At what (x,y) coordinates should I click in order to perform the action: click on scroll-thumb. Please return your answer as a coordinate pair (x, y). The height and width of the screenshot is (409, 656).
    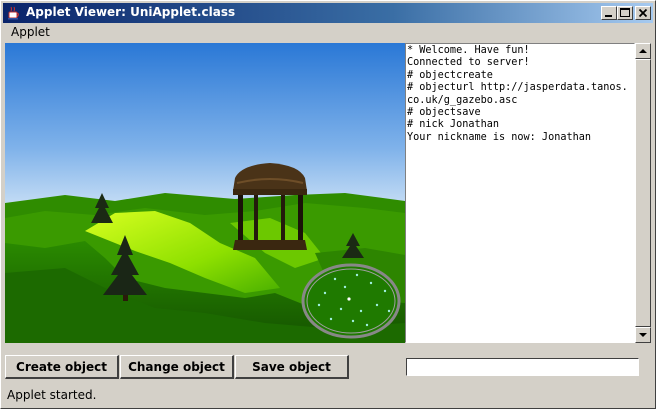
    Looking at the image, I should click on (643, 193).